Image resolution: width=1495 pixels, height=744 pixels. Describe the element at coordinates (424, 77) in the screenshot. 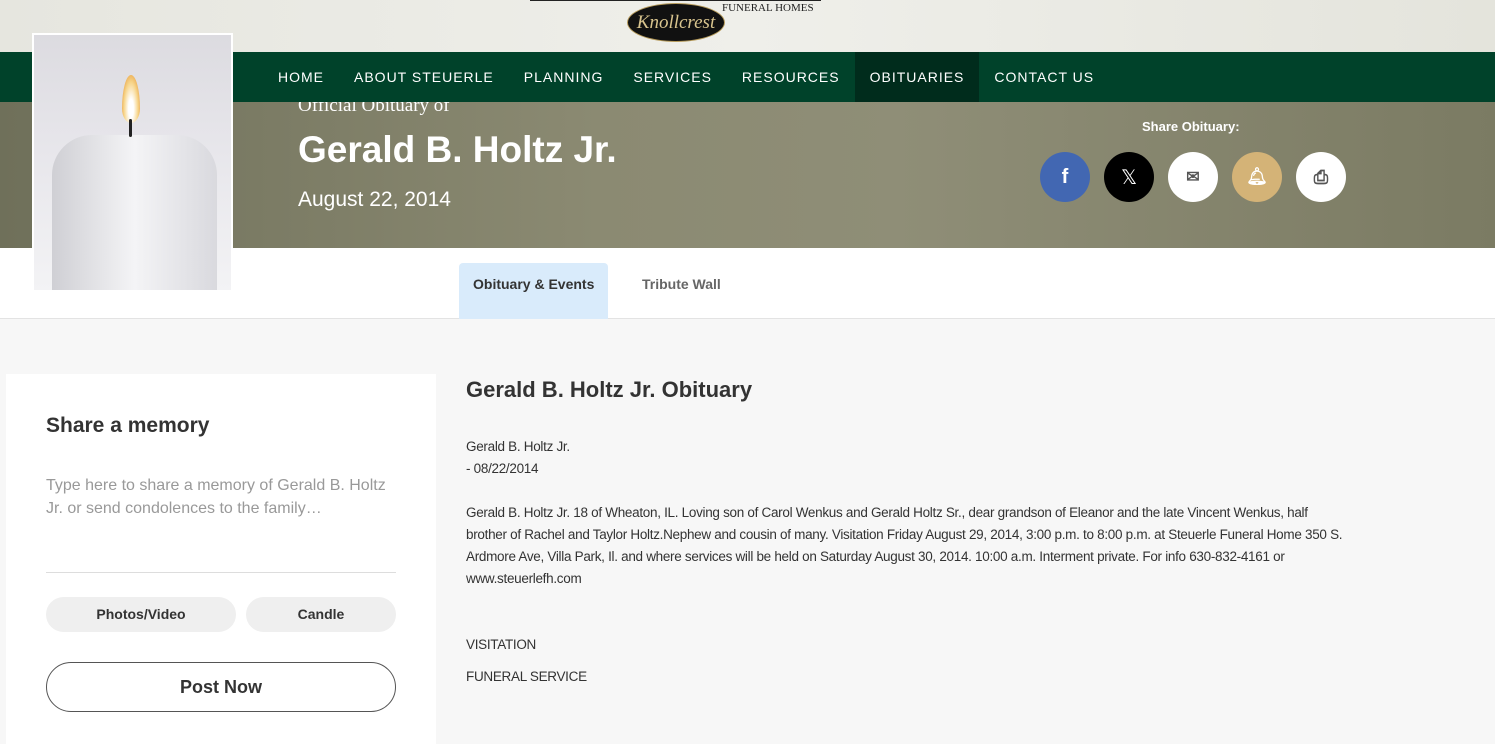

I see `nav-about: ABOUT STEUERLE` at that location.